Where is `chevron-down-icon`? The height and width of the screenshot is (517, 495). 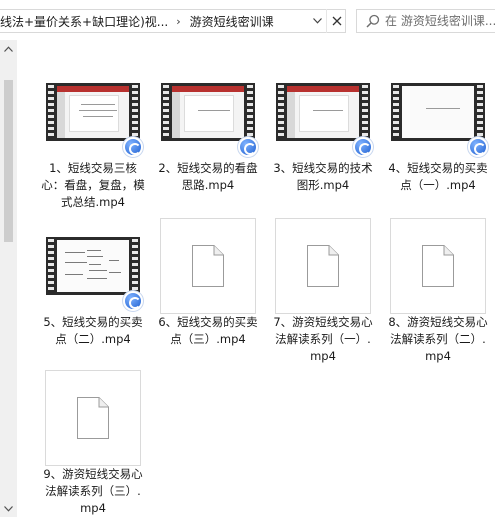 chevron-down-icon is located at coordinates (317, 21).